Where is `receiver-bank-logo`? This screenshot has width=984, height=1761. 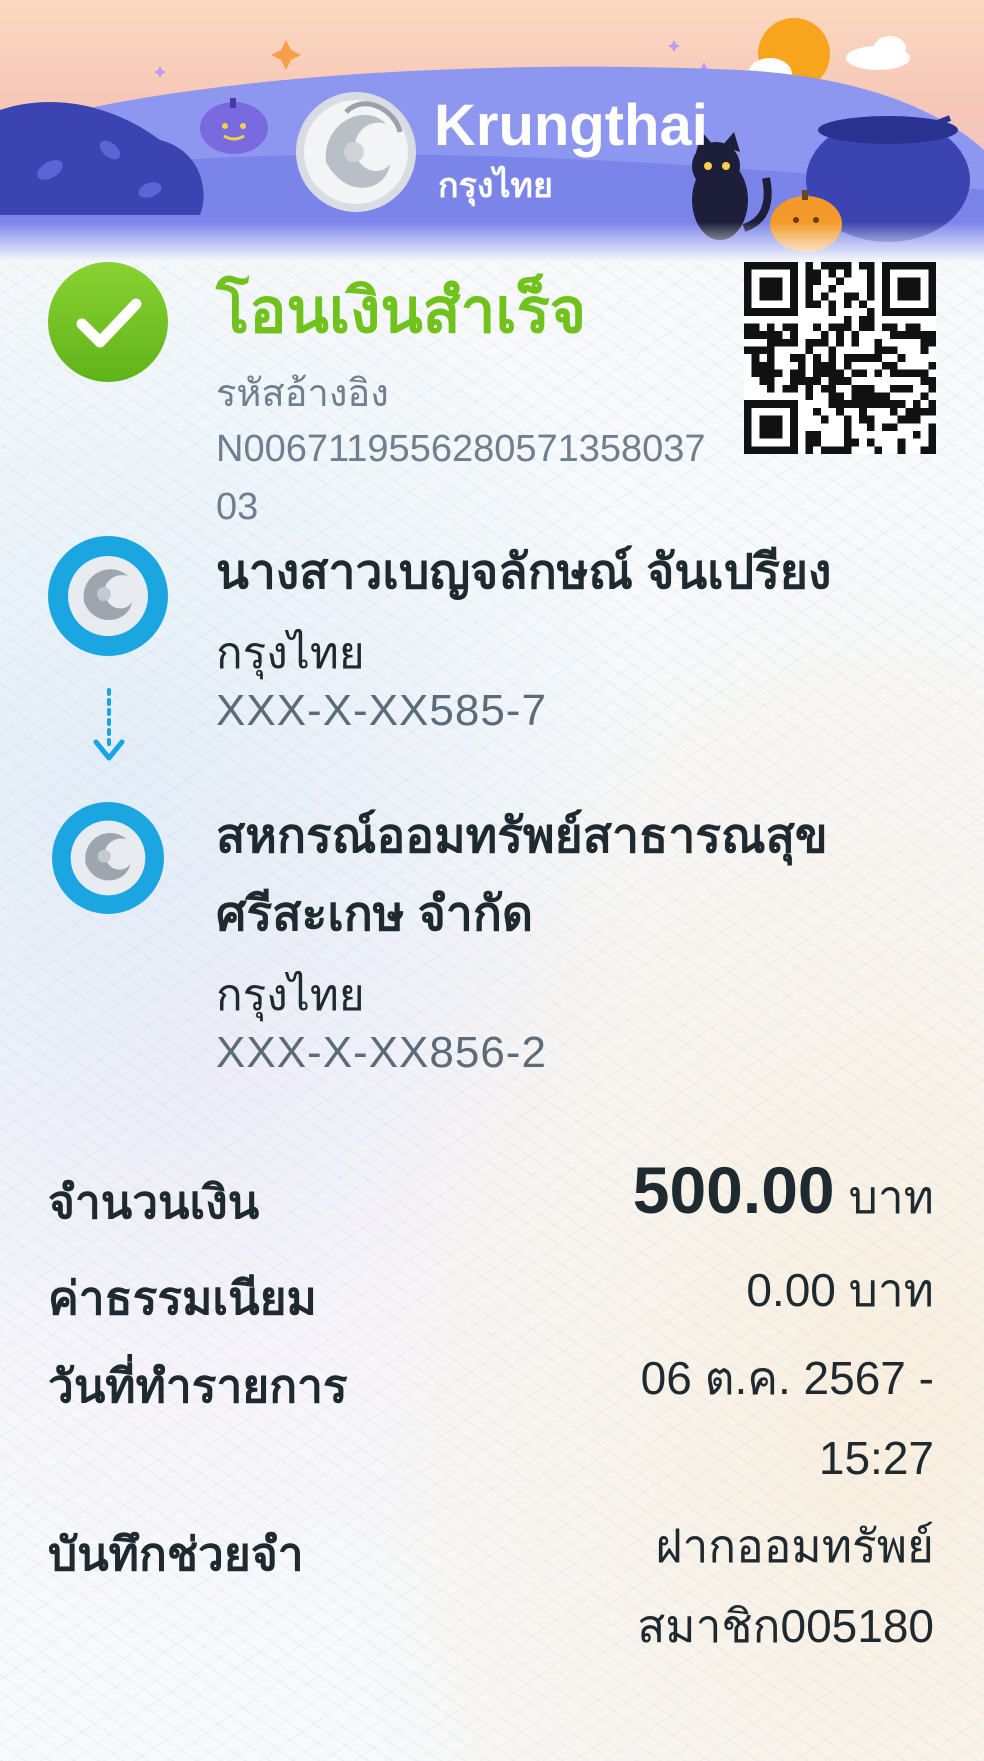 receiver-bank-logo is located at coordinates (108, 858).